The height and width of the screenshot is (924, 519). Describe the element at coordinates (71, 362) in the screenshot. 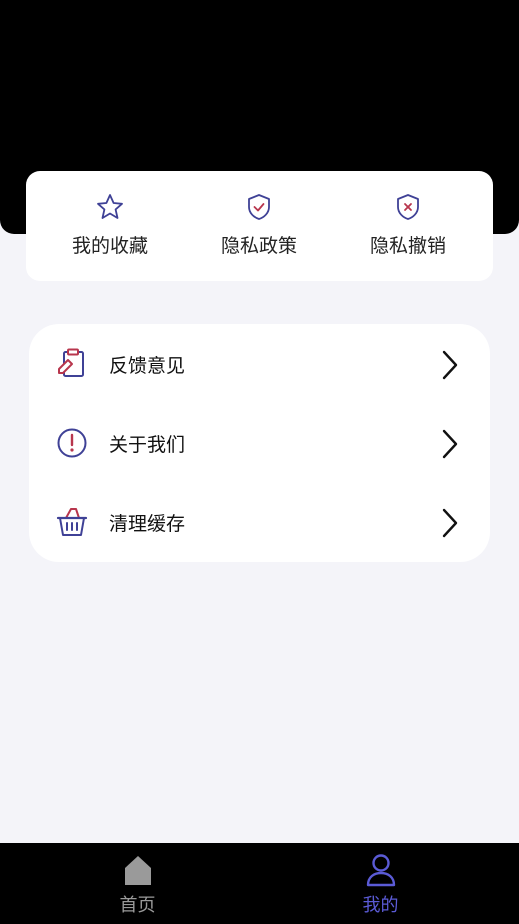

I see `feedback-icon` at that location.